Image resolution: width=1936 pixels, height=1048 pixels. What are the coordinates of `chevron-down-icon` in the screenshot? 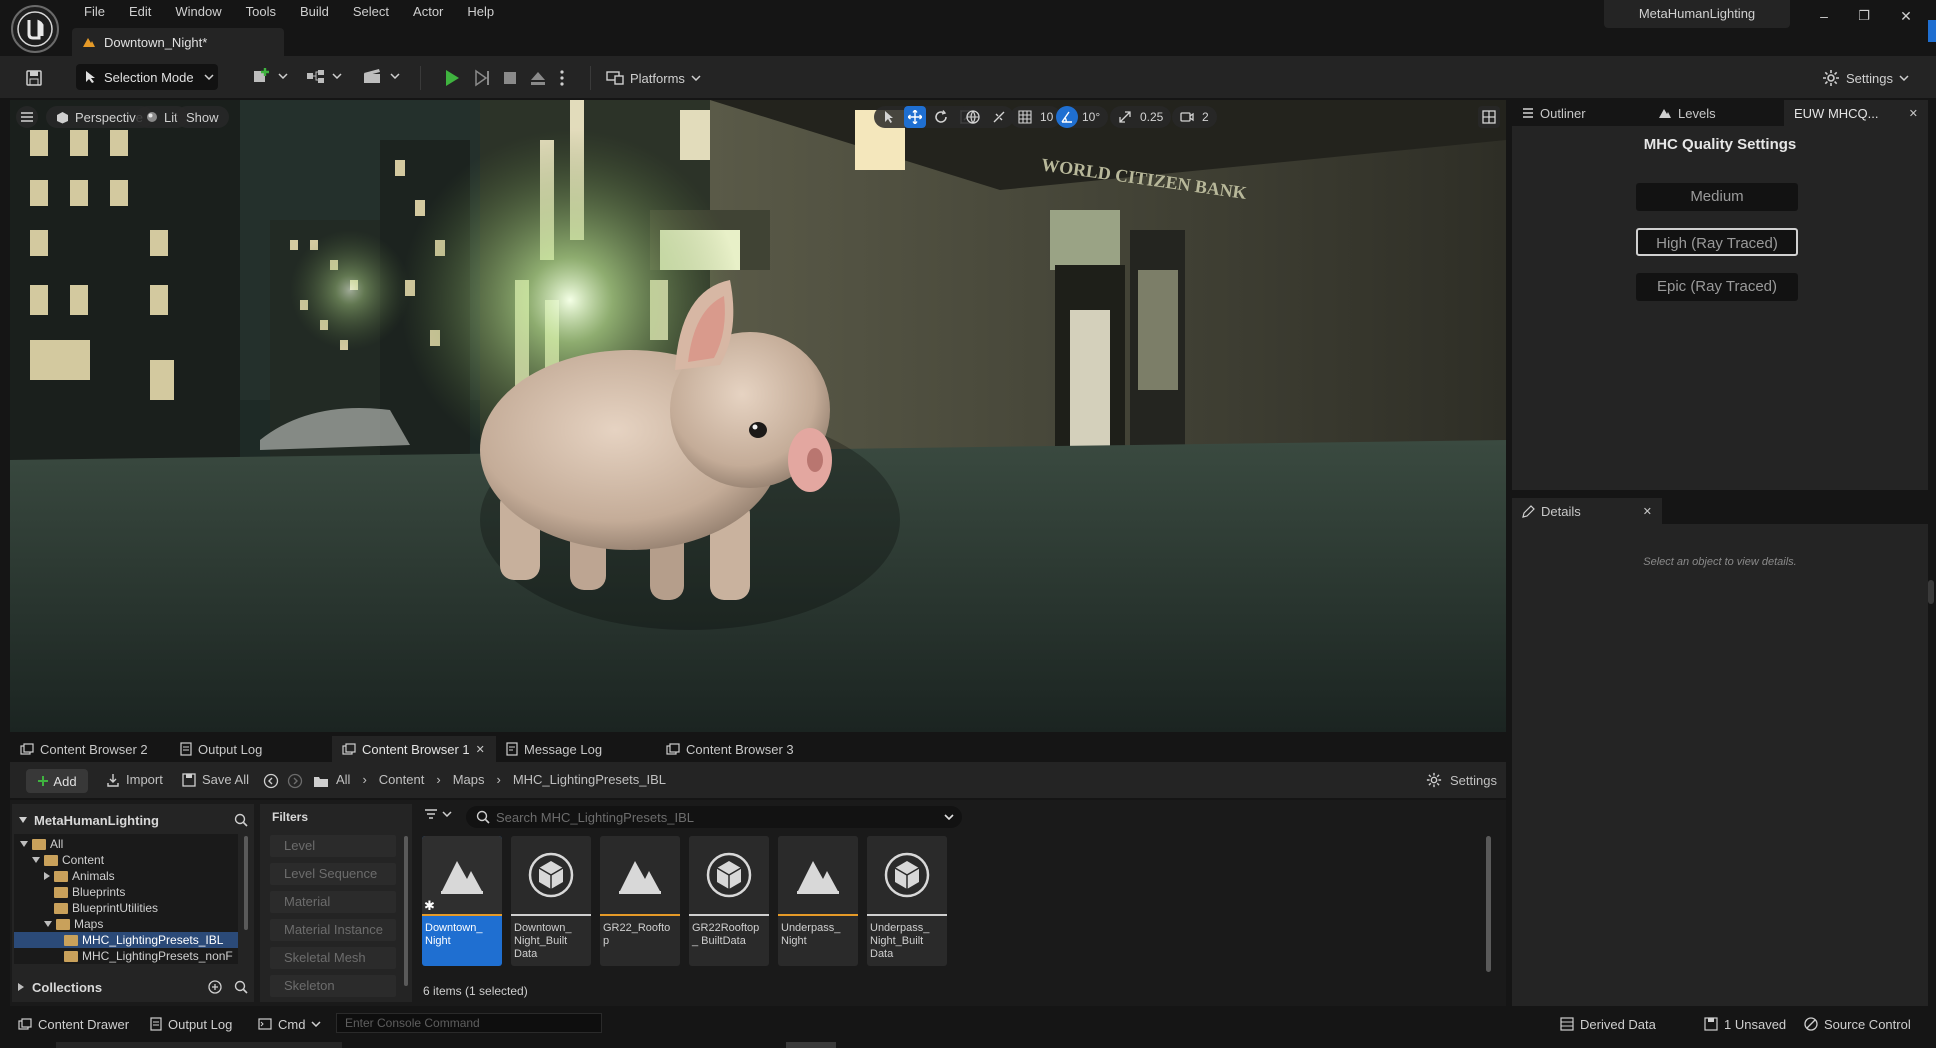 It's located at (949, 817).